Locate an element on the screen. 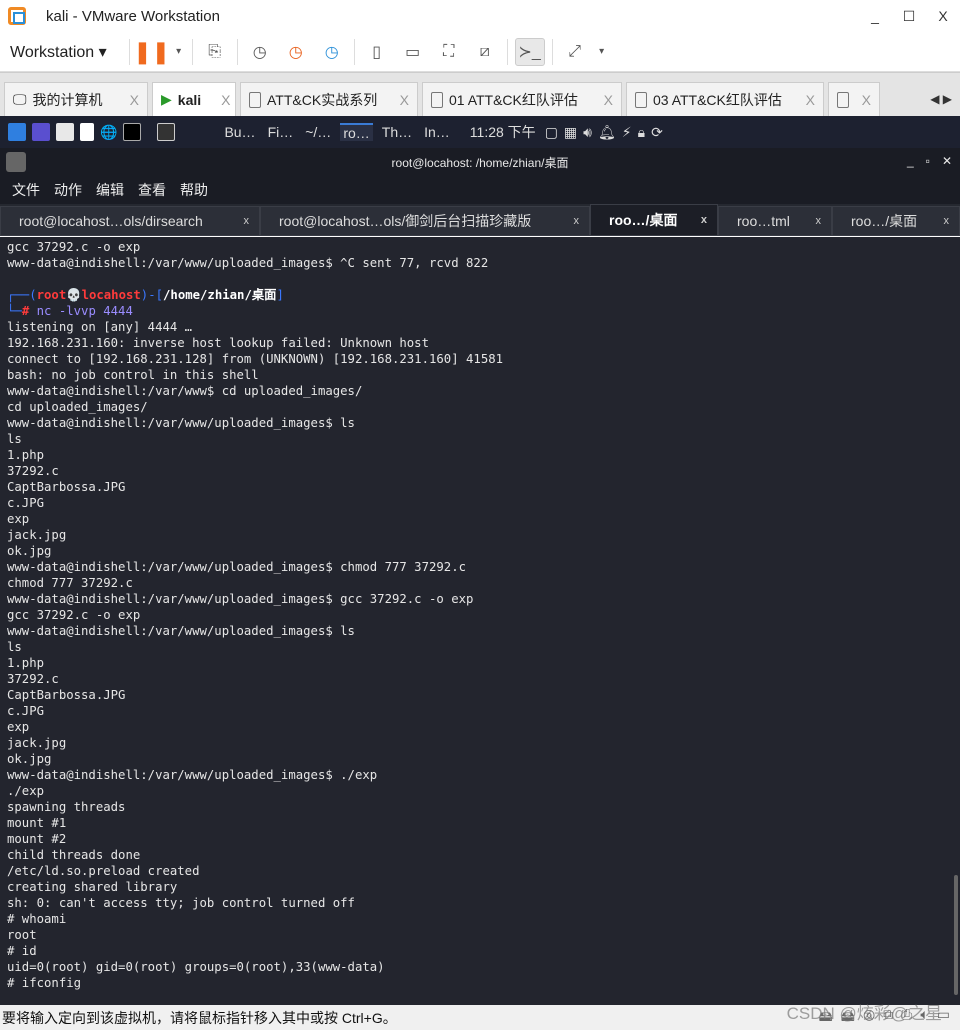 This screenshot has width=960, height=1030. revert-snapshot-icon: ◷ is located at coordinates (296, 52).